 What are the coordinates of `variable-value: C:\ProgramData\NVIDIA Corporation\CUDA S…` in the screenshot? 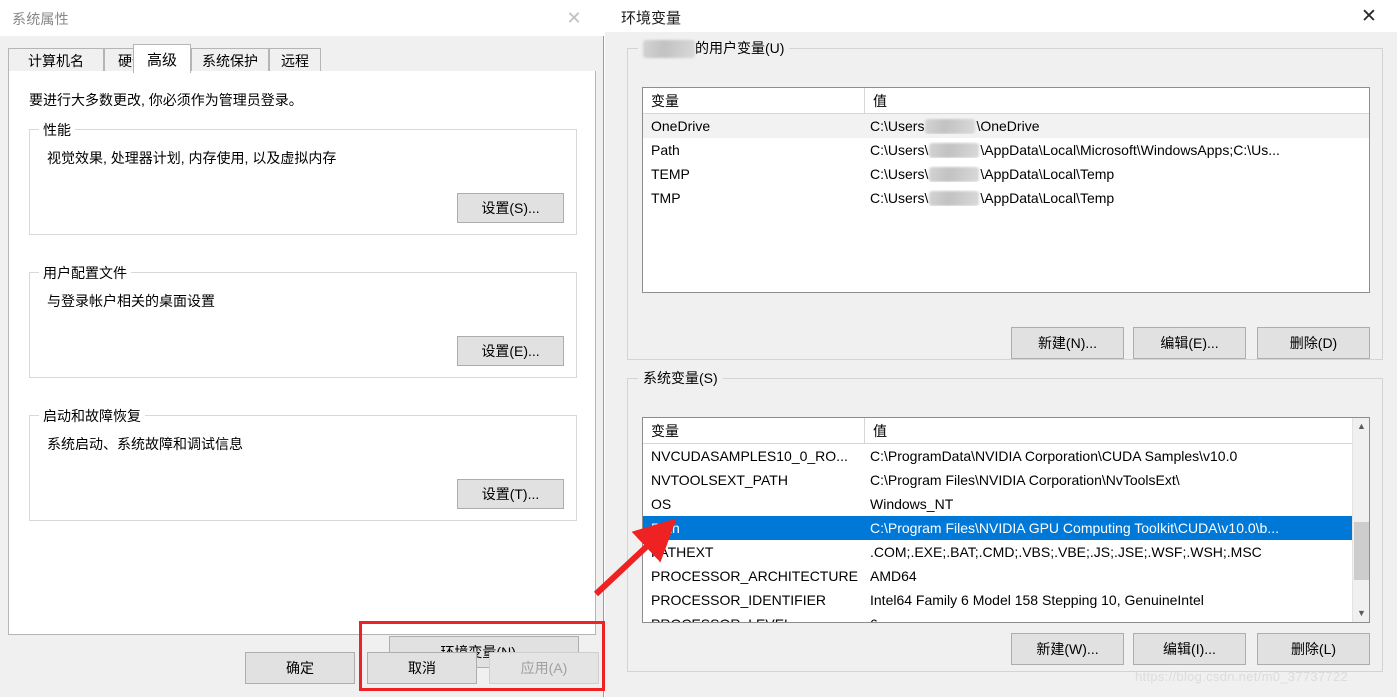 It's located at (1054, 456).